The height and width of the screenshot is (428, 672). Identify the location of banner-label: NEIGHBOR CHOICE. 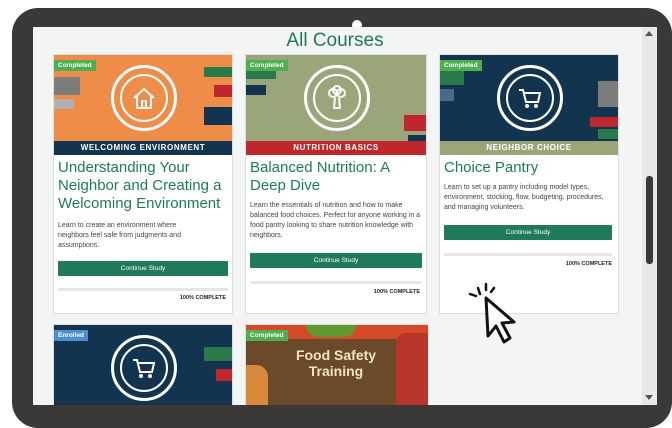
(529, 148).